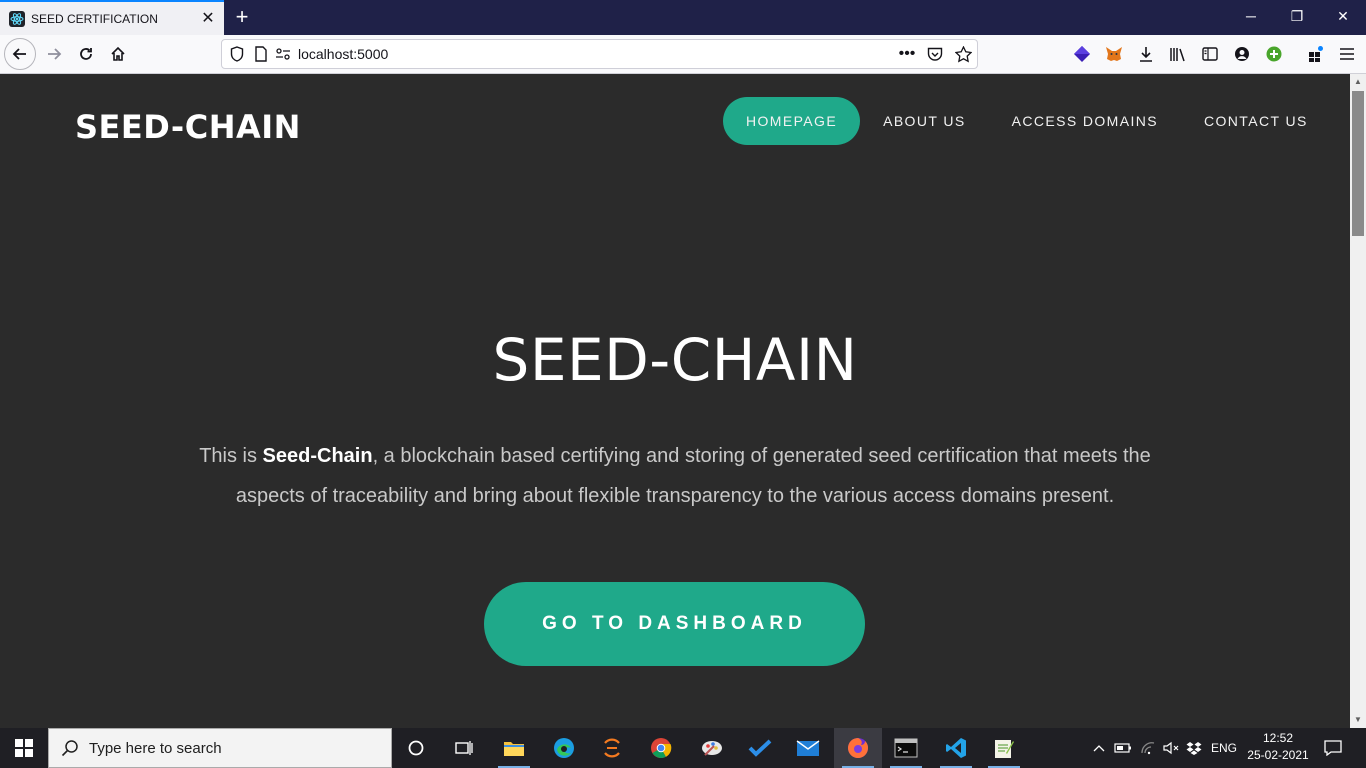  I want to click on nav-about-us: ABOUT US, so click(924, 121).